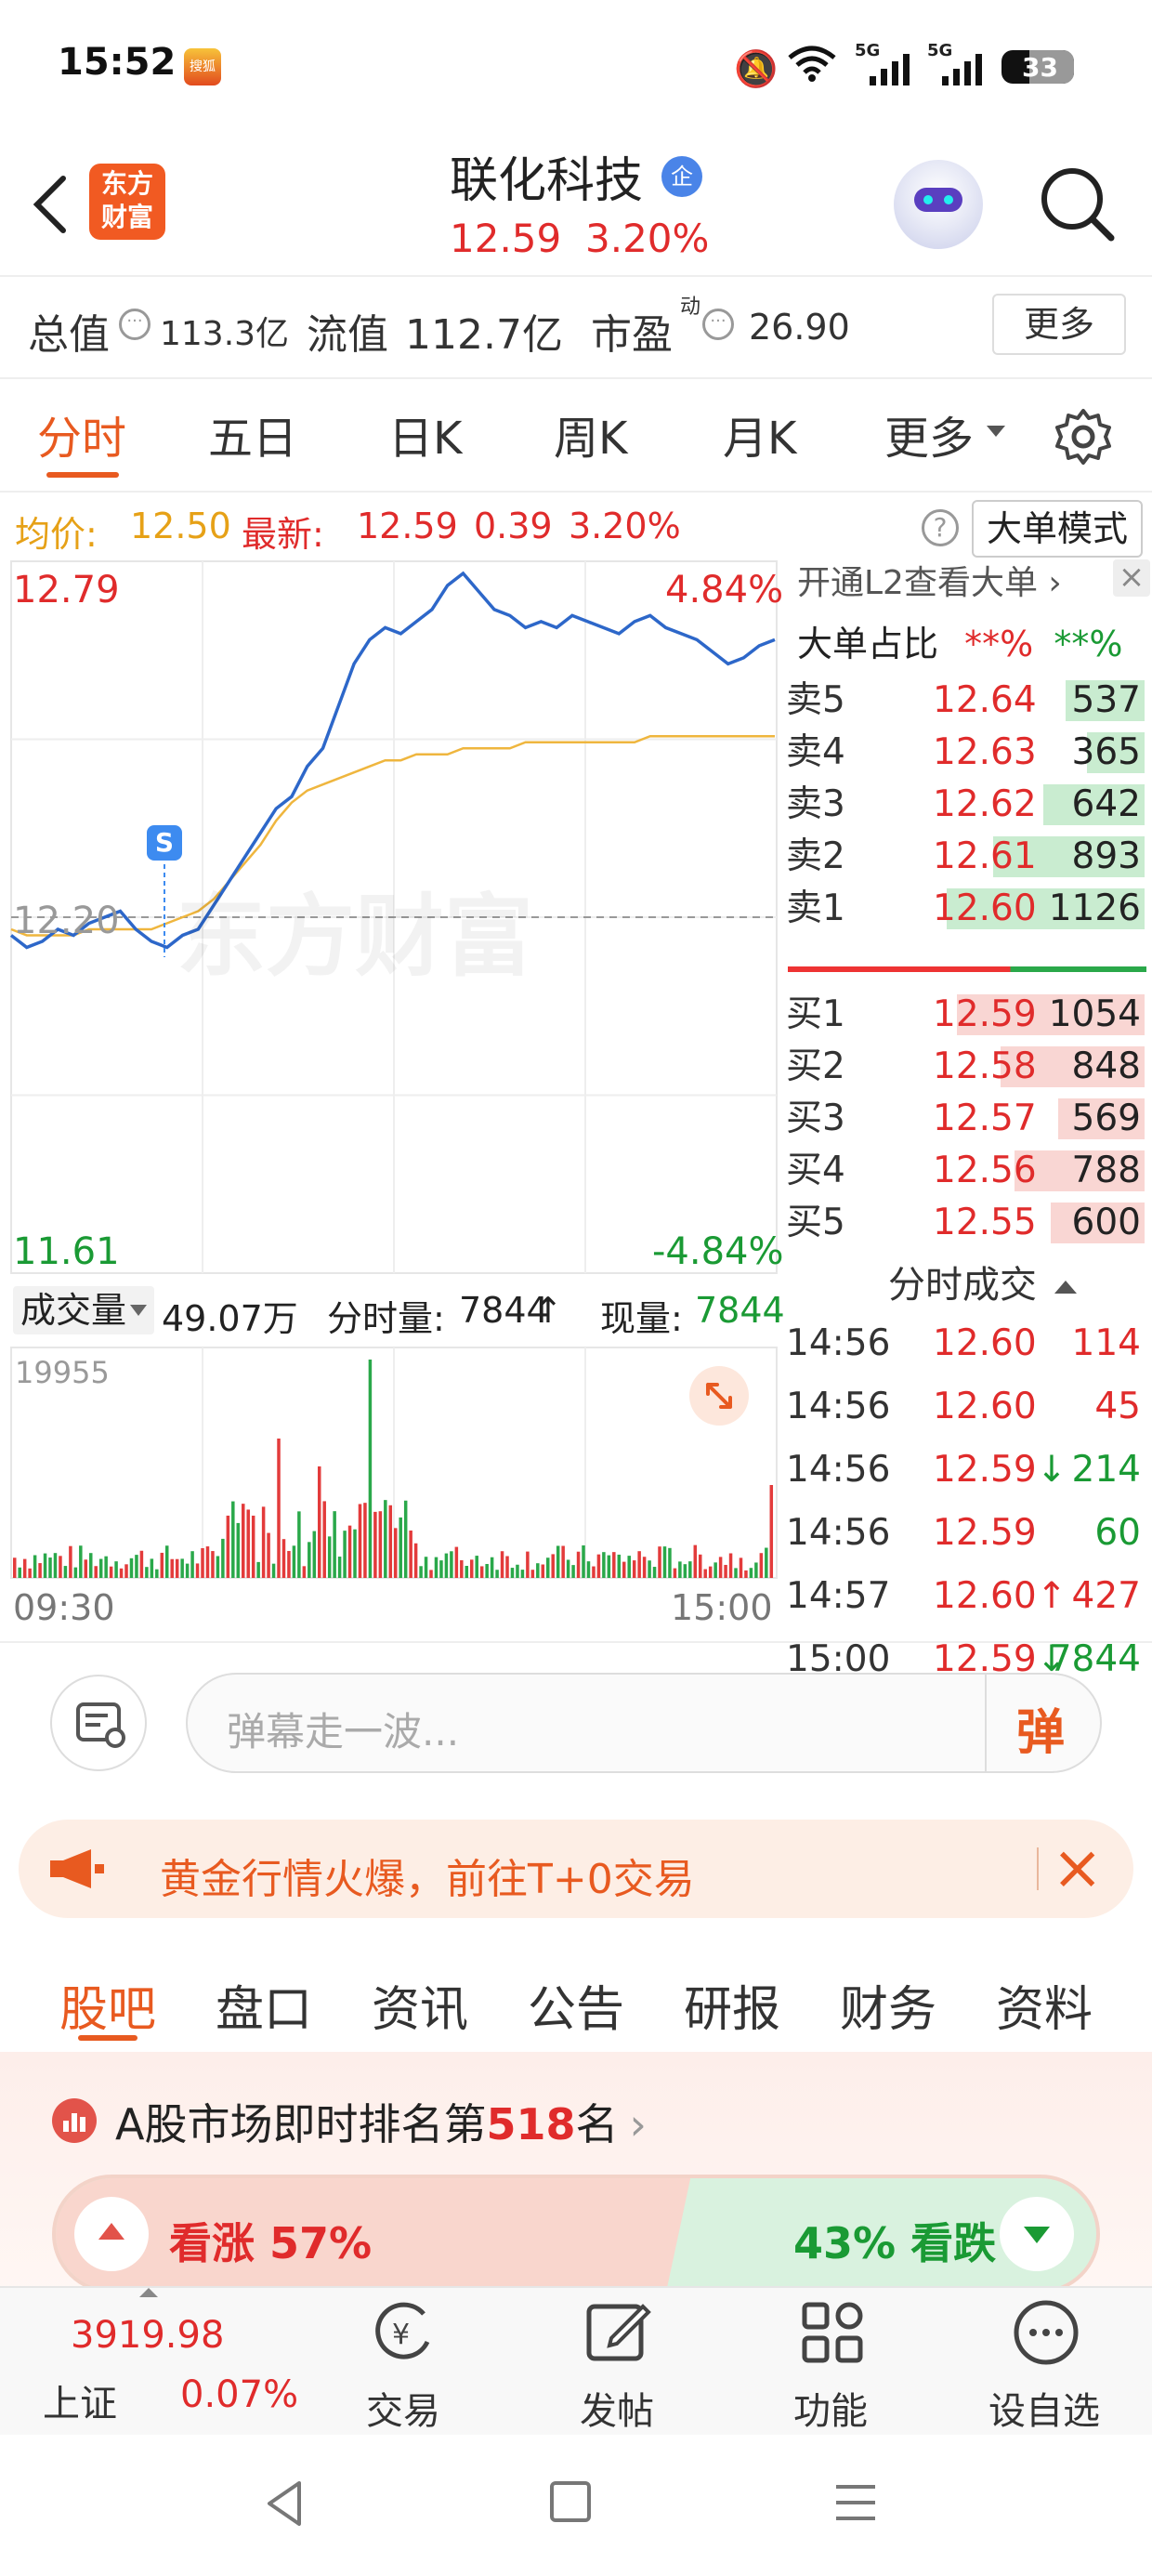  What do you see at coordinates (1044, 2408) in the screenshot?
I see `watchlist-nav-label: 设自选` at bounding box center [1044, 2408].